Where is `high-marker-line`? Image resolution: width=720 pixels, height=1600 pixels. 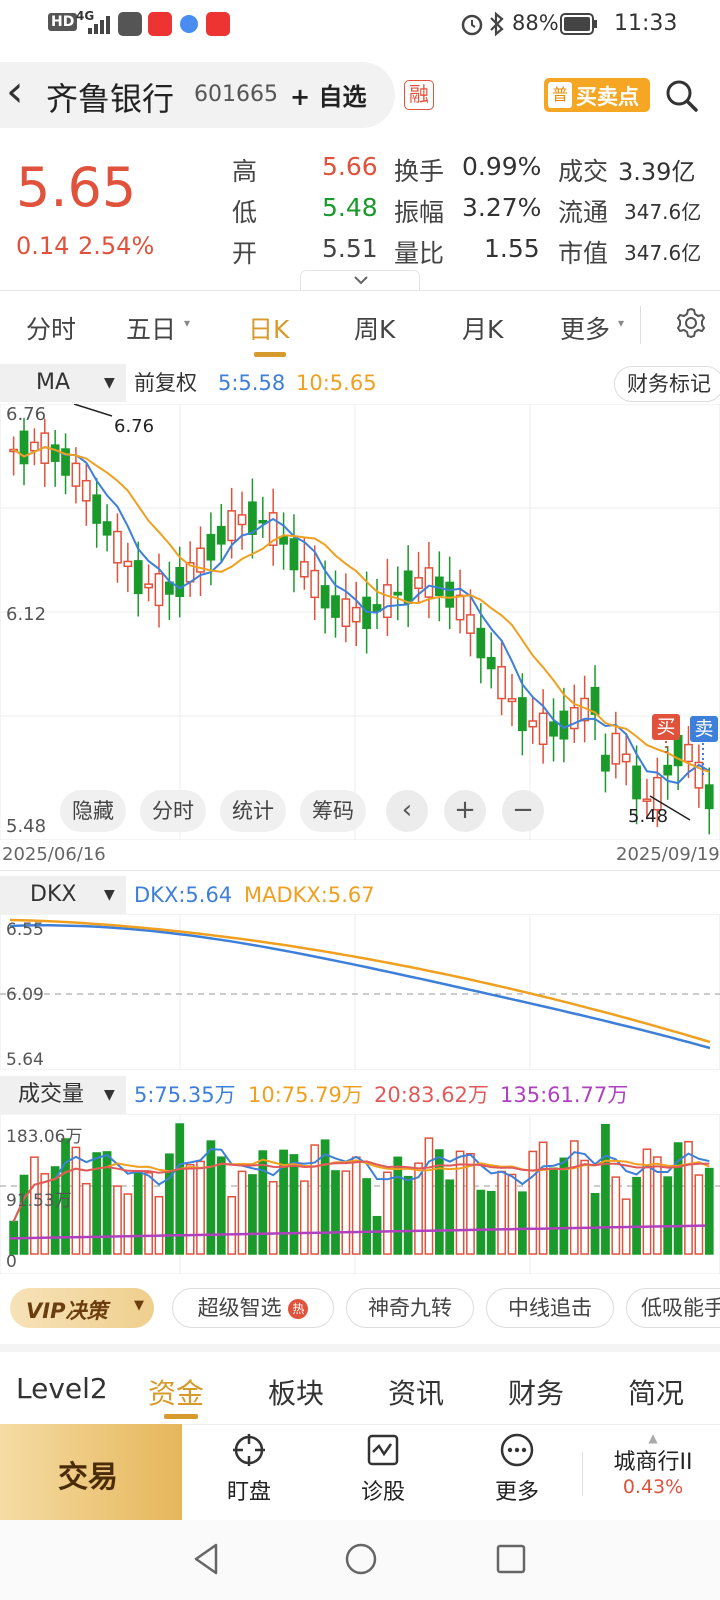
high-marker-line is located at coordinates (93, 410).